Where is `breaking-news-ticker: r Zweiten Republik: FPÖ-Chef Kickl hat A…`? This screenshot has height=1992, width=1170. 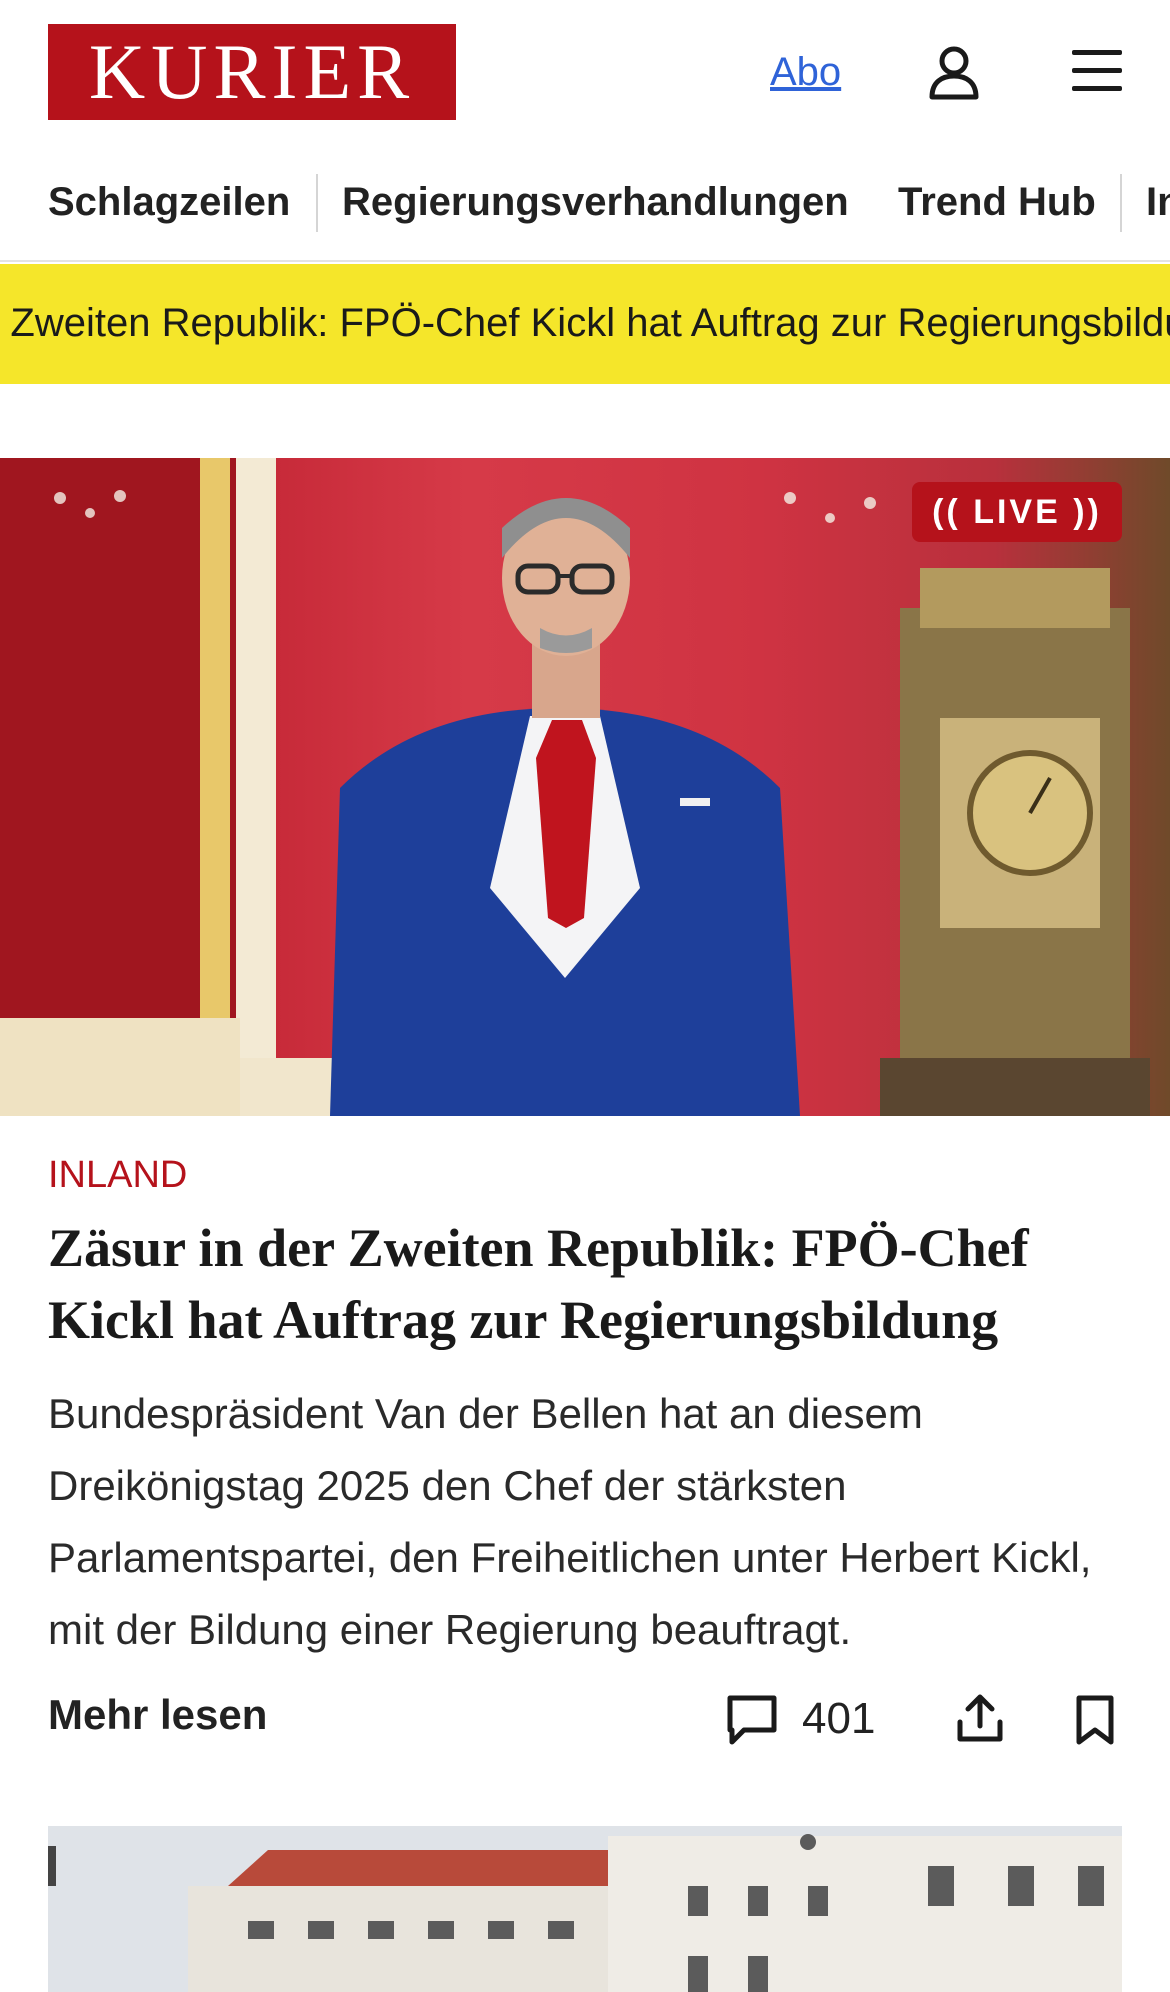
breaking-news-ticker: r Zweiten Republik: FPÖ-Chef Kickl hat A… is located at coordinates (585, 324).